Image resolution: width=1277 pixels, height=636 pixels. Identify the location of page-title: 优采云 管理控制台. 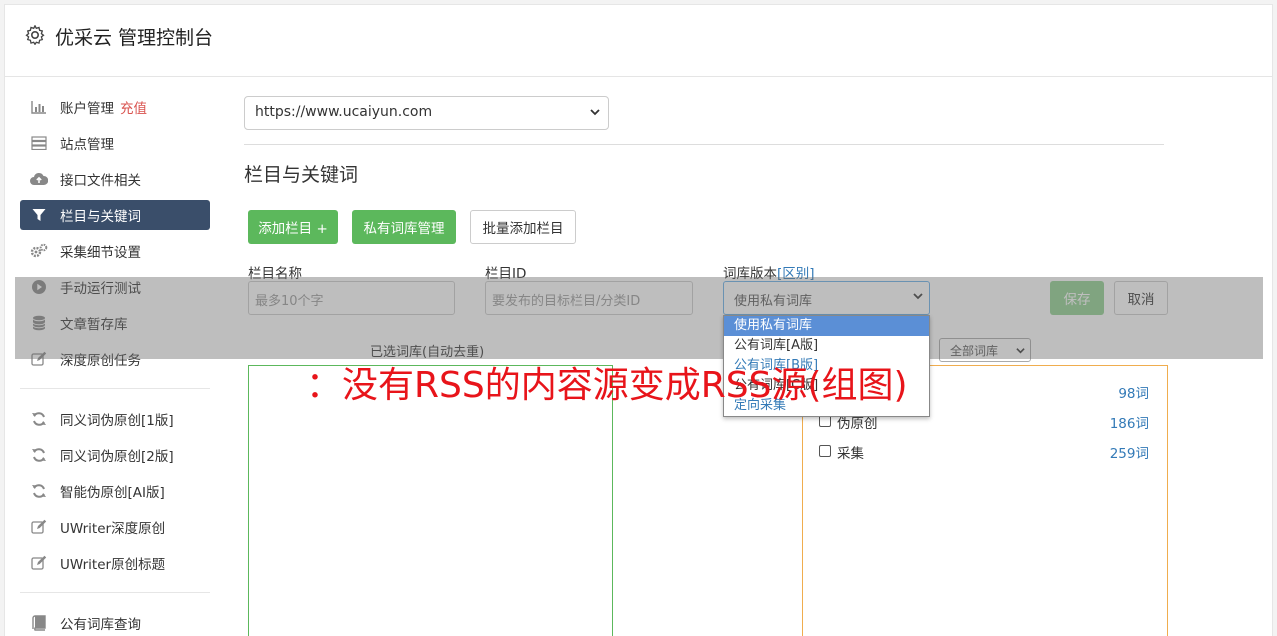
(134, 38).